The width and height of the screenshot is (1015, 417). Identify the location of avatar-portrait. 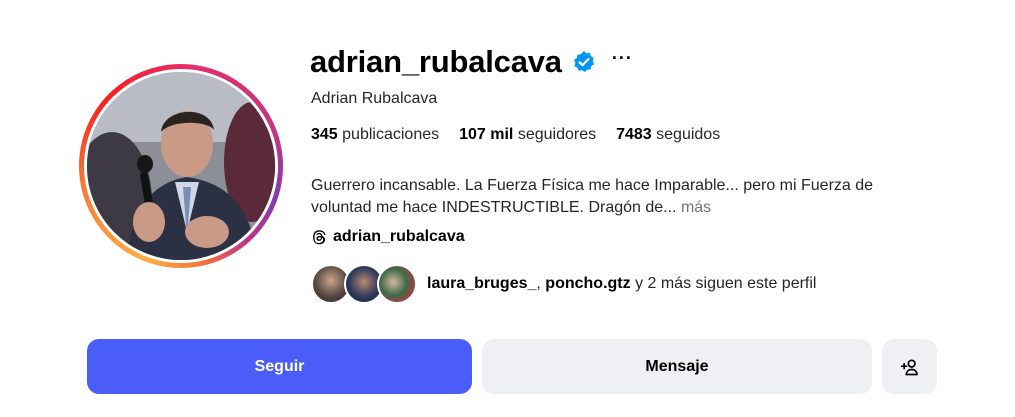
(181, 166).